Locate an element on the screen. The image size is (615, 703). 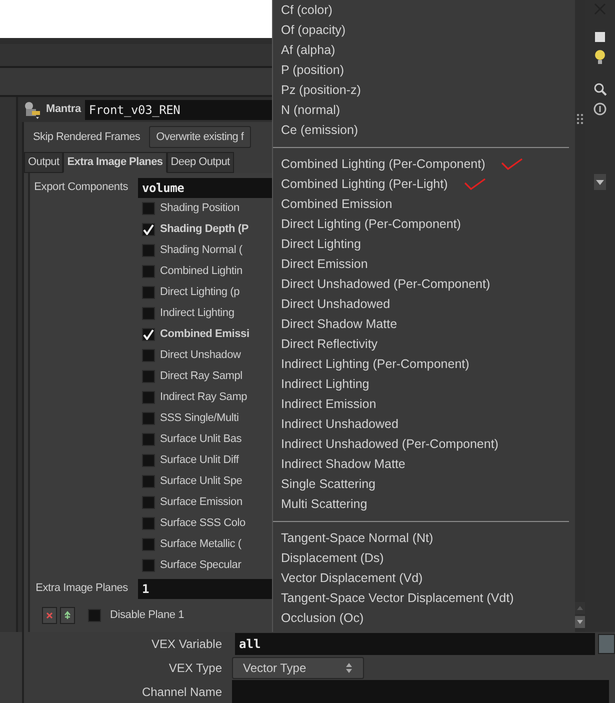
field-label: Channel Name is located at coordinates (181, 692).